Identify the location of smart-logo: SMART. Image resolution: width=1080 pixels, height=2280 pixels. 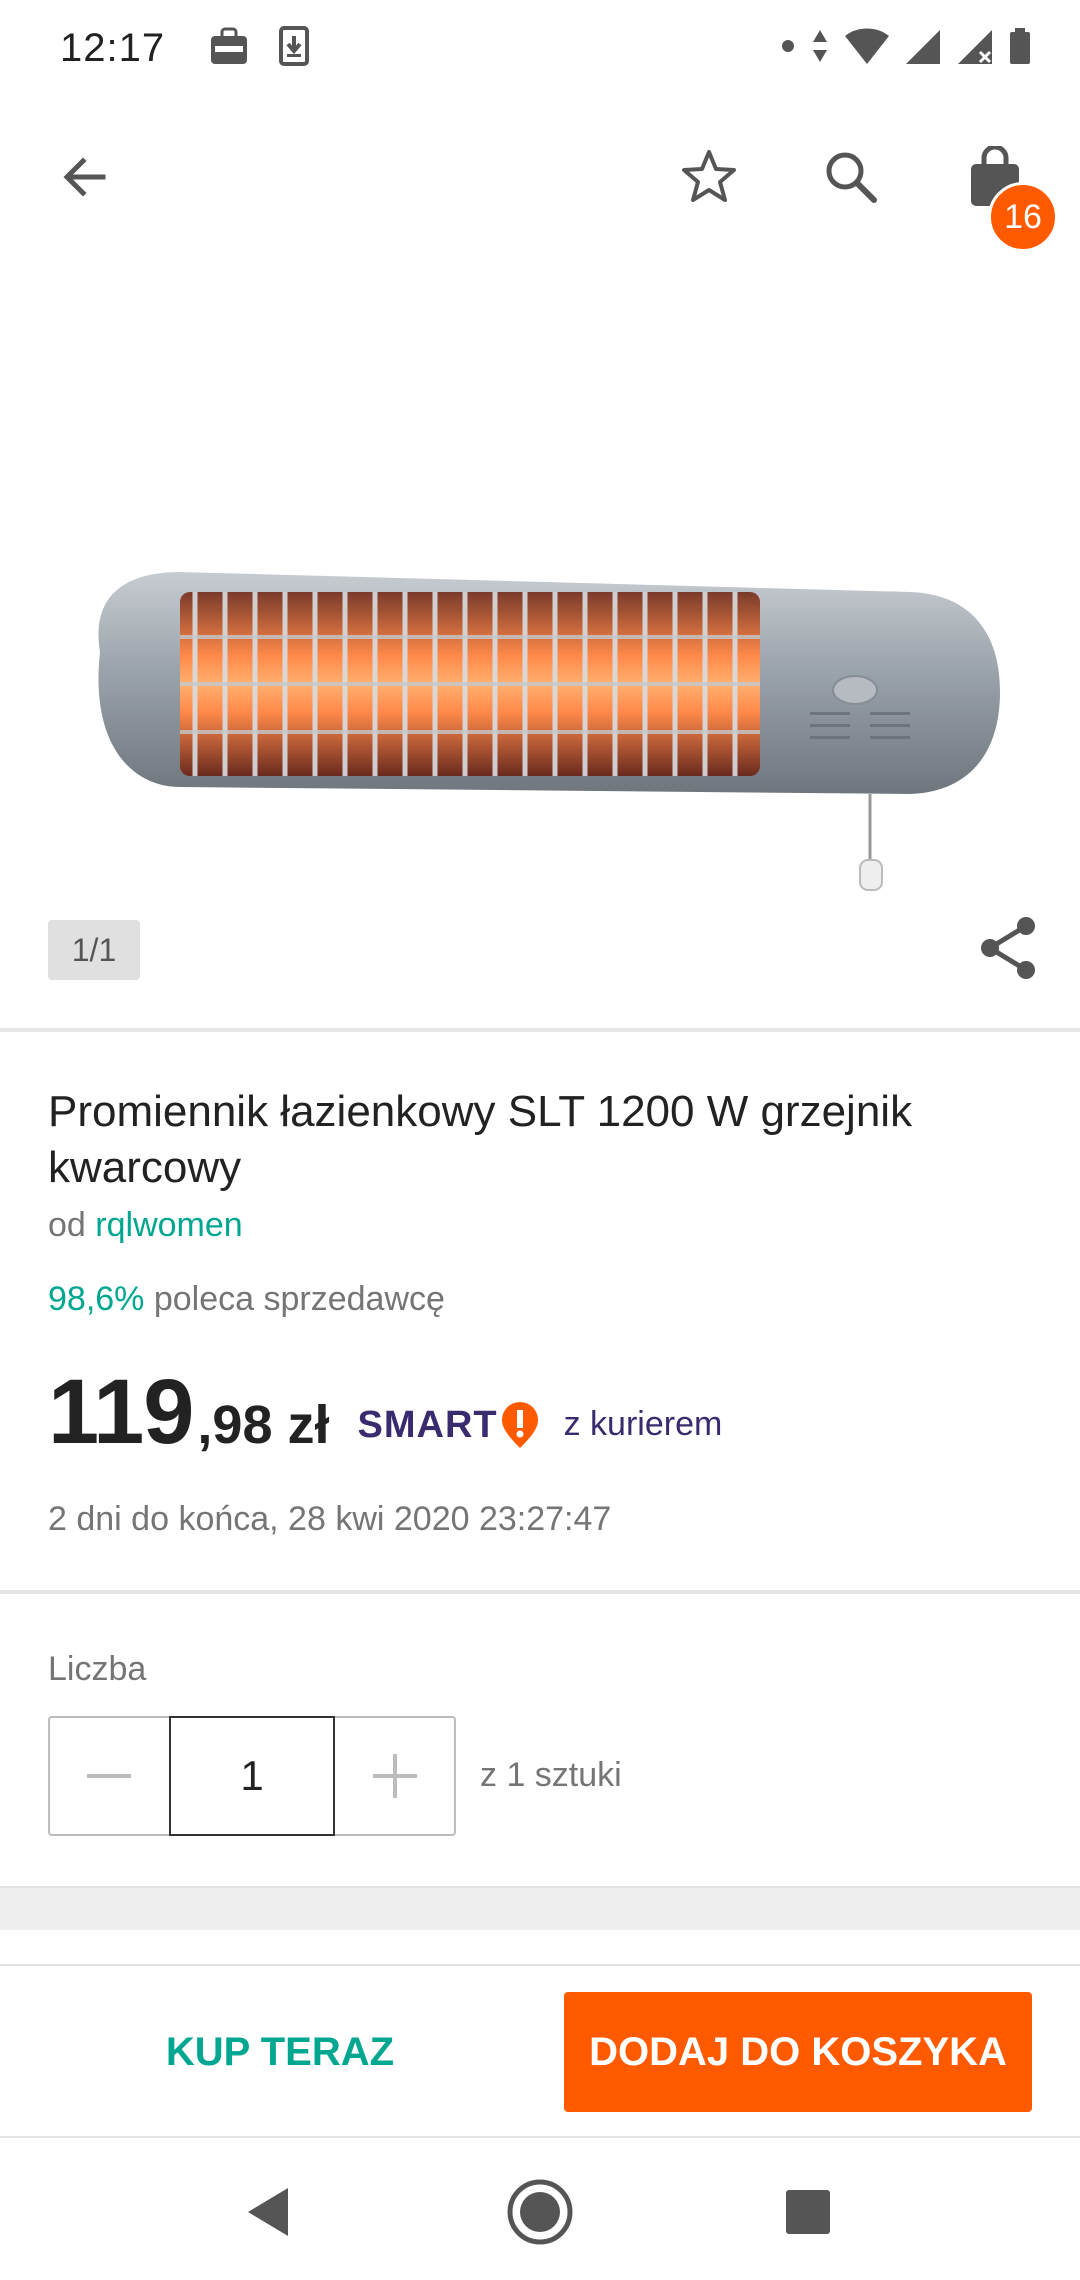
(448, 1425).